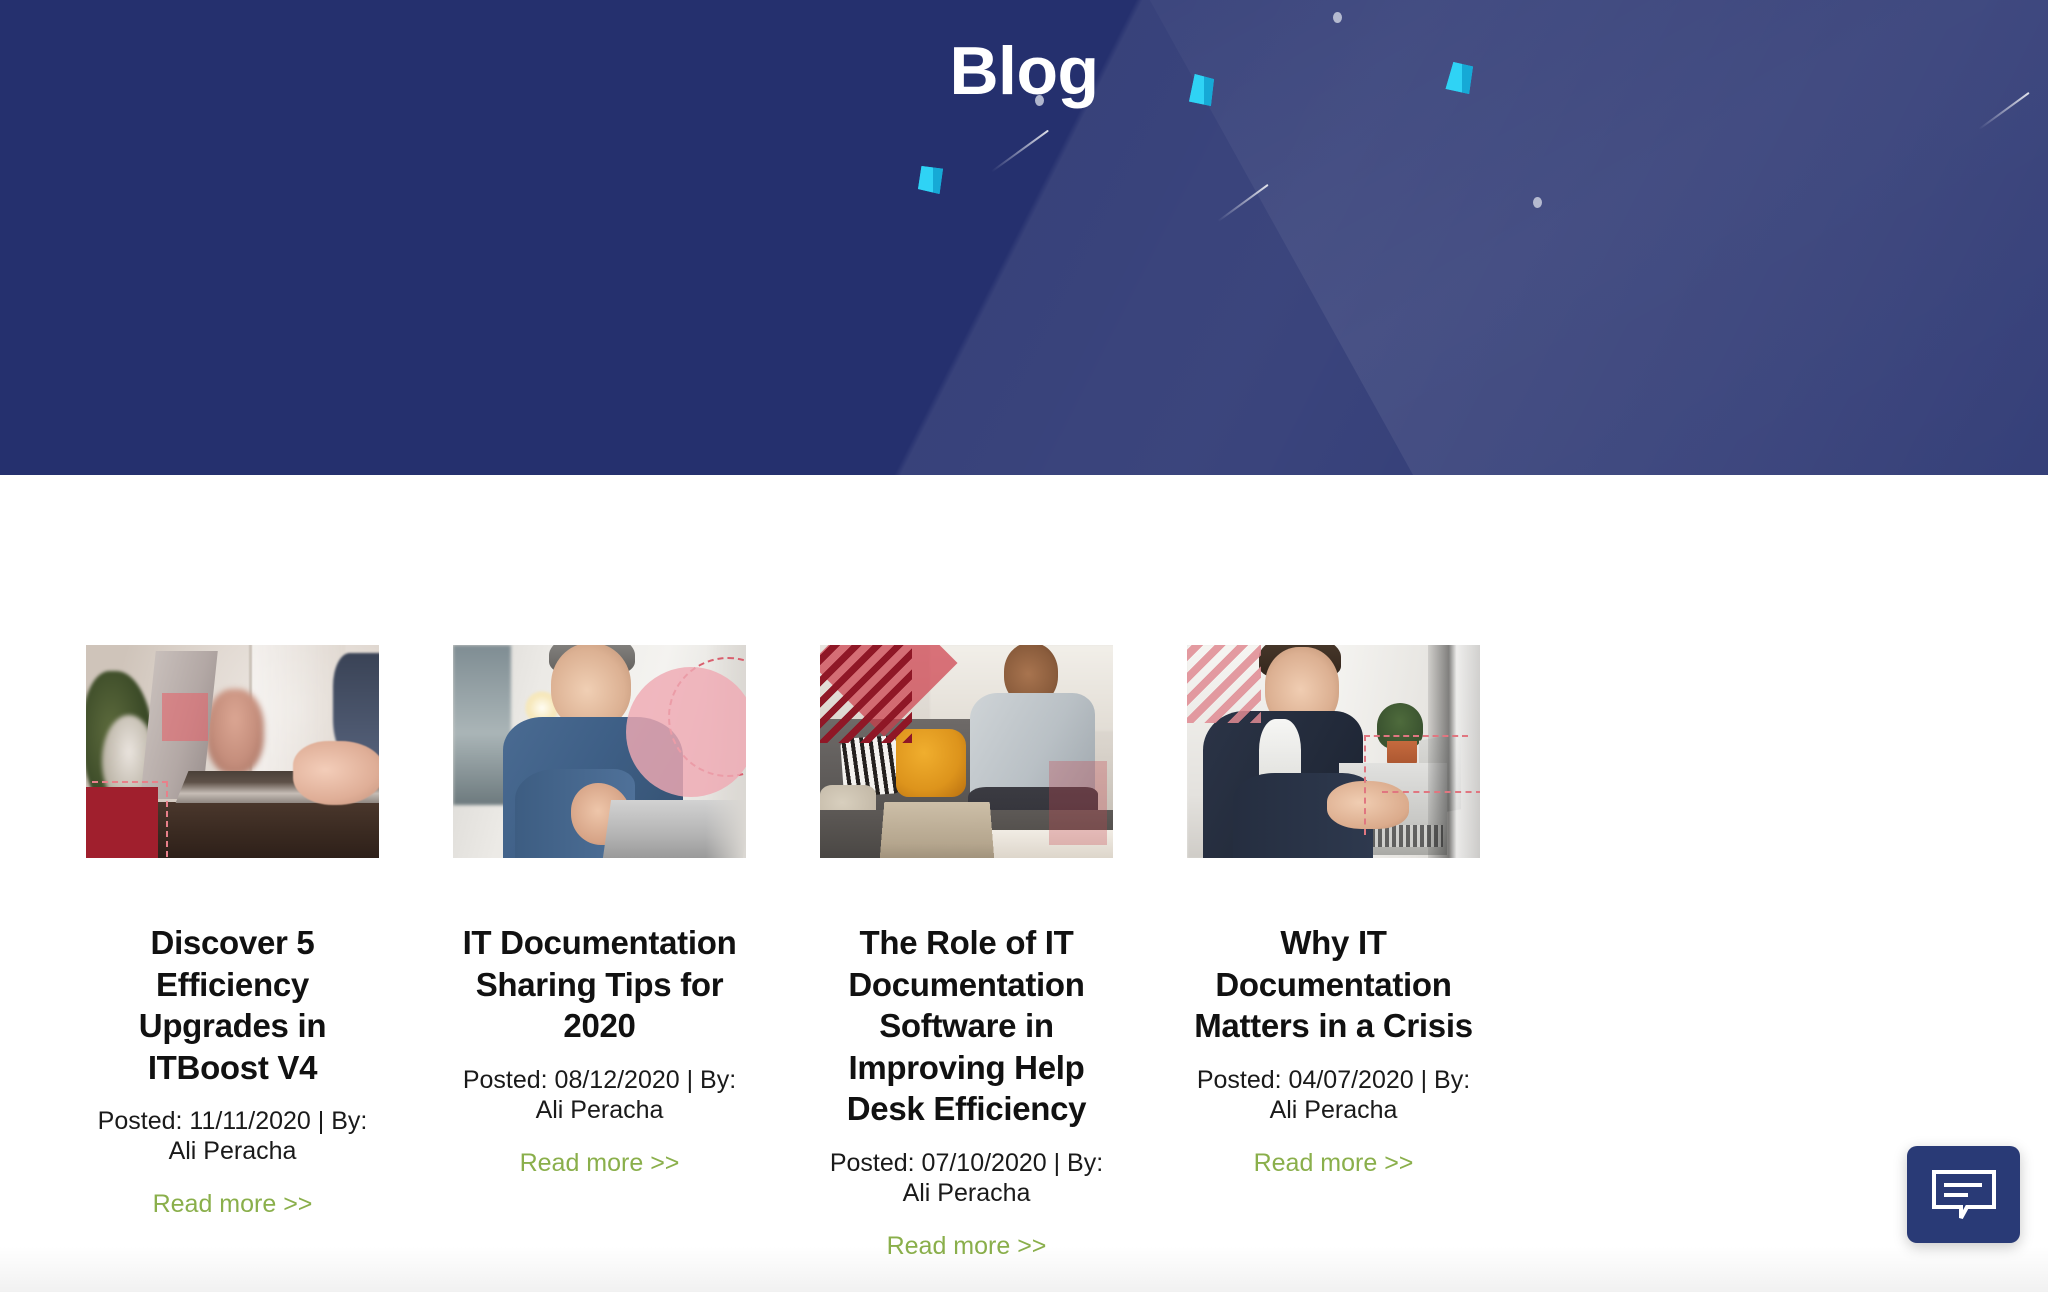 The width and height of the screenshot is (2048, 1292). What do you see at coordinates (599, 1094) in the screenshot?
I see `blog-card-meta: Posted: 08/12/2020 | By: Ali Peracha` at bounding box center [599, 1094].